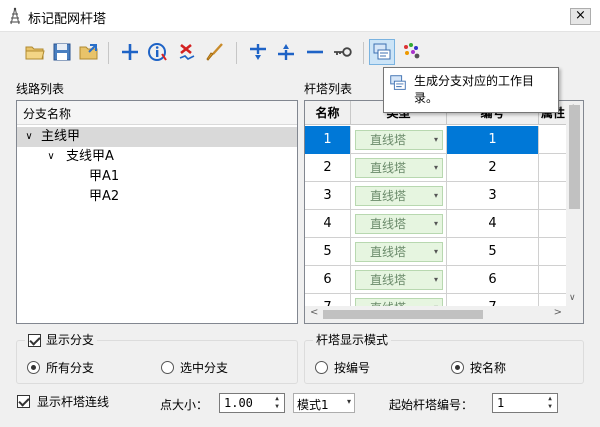 This screenshot has width=600, height=427. What do you see at coordinates (324, 403) in the screenshot?
I see `mode-dropdown: 模式1 ▾` at bounding box center [324, 403].